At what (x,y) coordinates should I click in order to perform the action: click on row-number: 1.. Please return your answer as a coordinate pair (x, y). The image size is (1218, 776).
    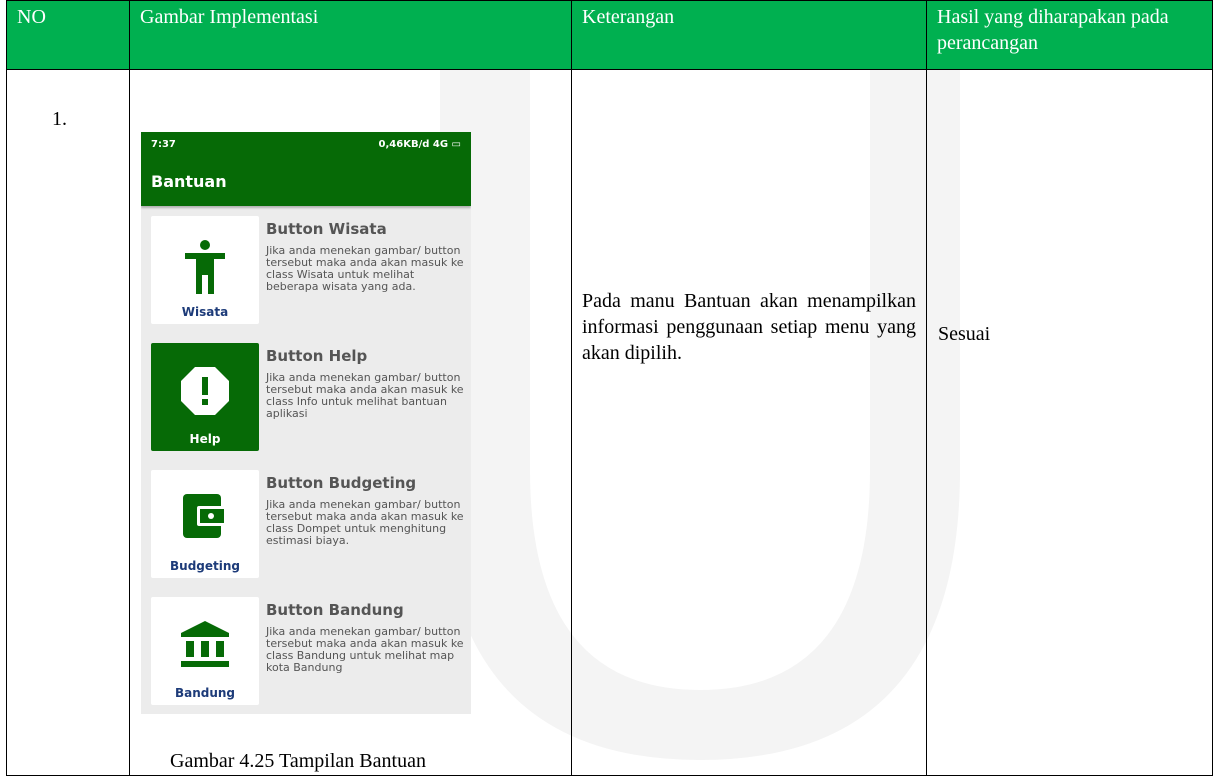
    Looking at the image, I should click on (68, 422).